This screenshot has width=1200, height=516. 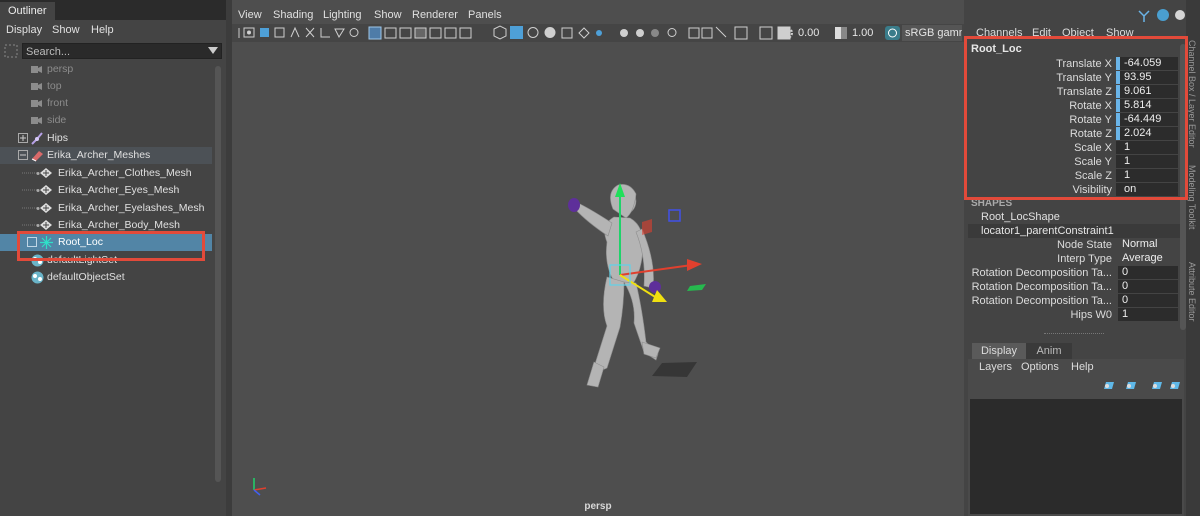 I want to click on outliner-item-clothes-mesh: Erika_Archer_Clothes_Mesh, so click(x=106, y=173).